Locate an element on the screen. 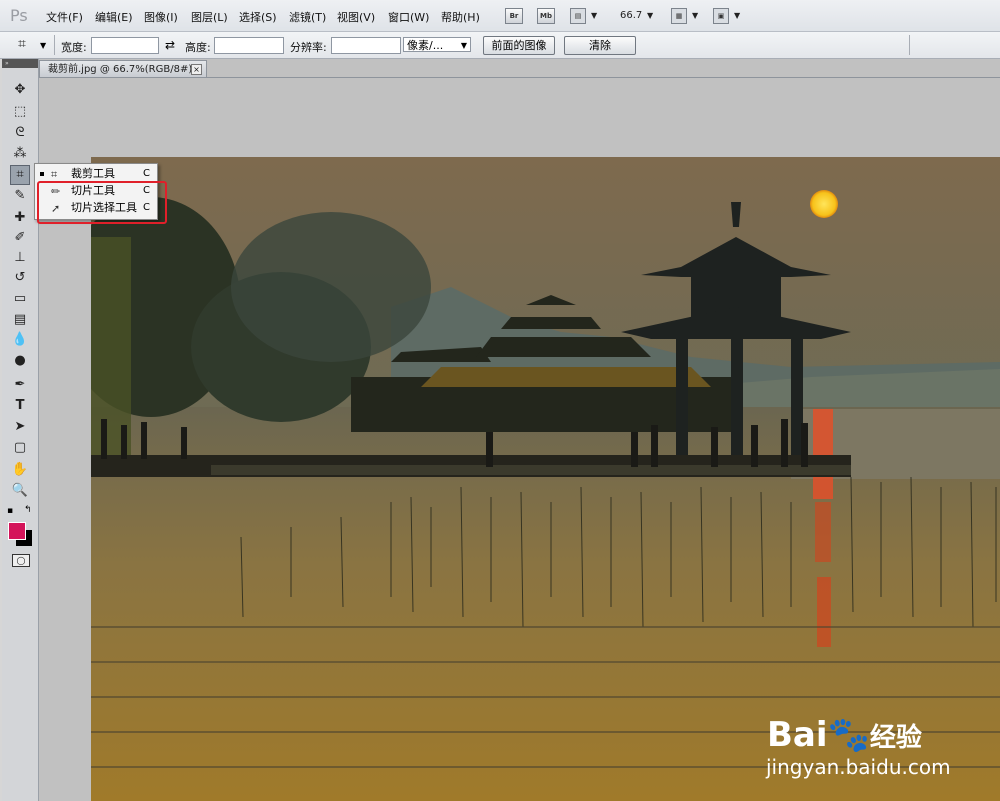 The width and height of the screenshot is (1000, 801). arrange-dropdown-icon: ▼ is located at coordinates (695, 15).